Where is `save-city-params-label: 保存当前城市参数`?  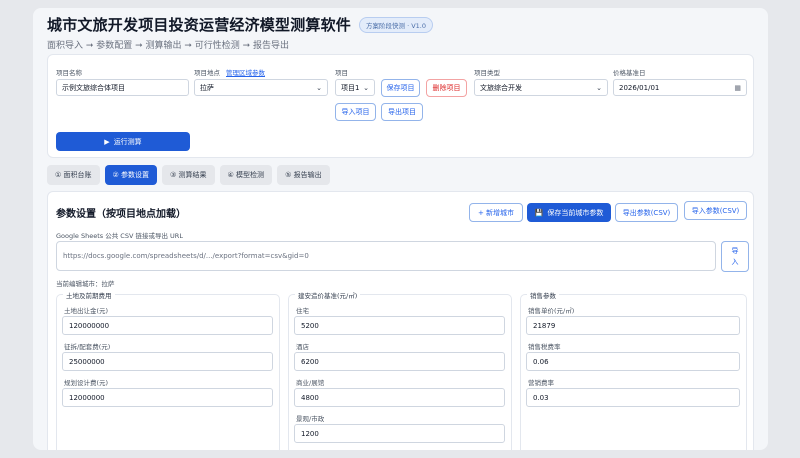 save-city-params-label: 保存当前城市参数 is located at coordinates (575, 212).